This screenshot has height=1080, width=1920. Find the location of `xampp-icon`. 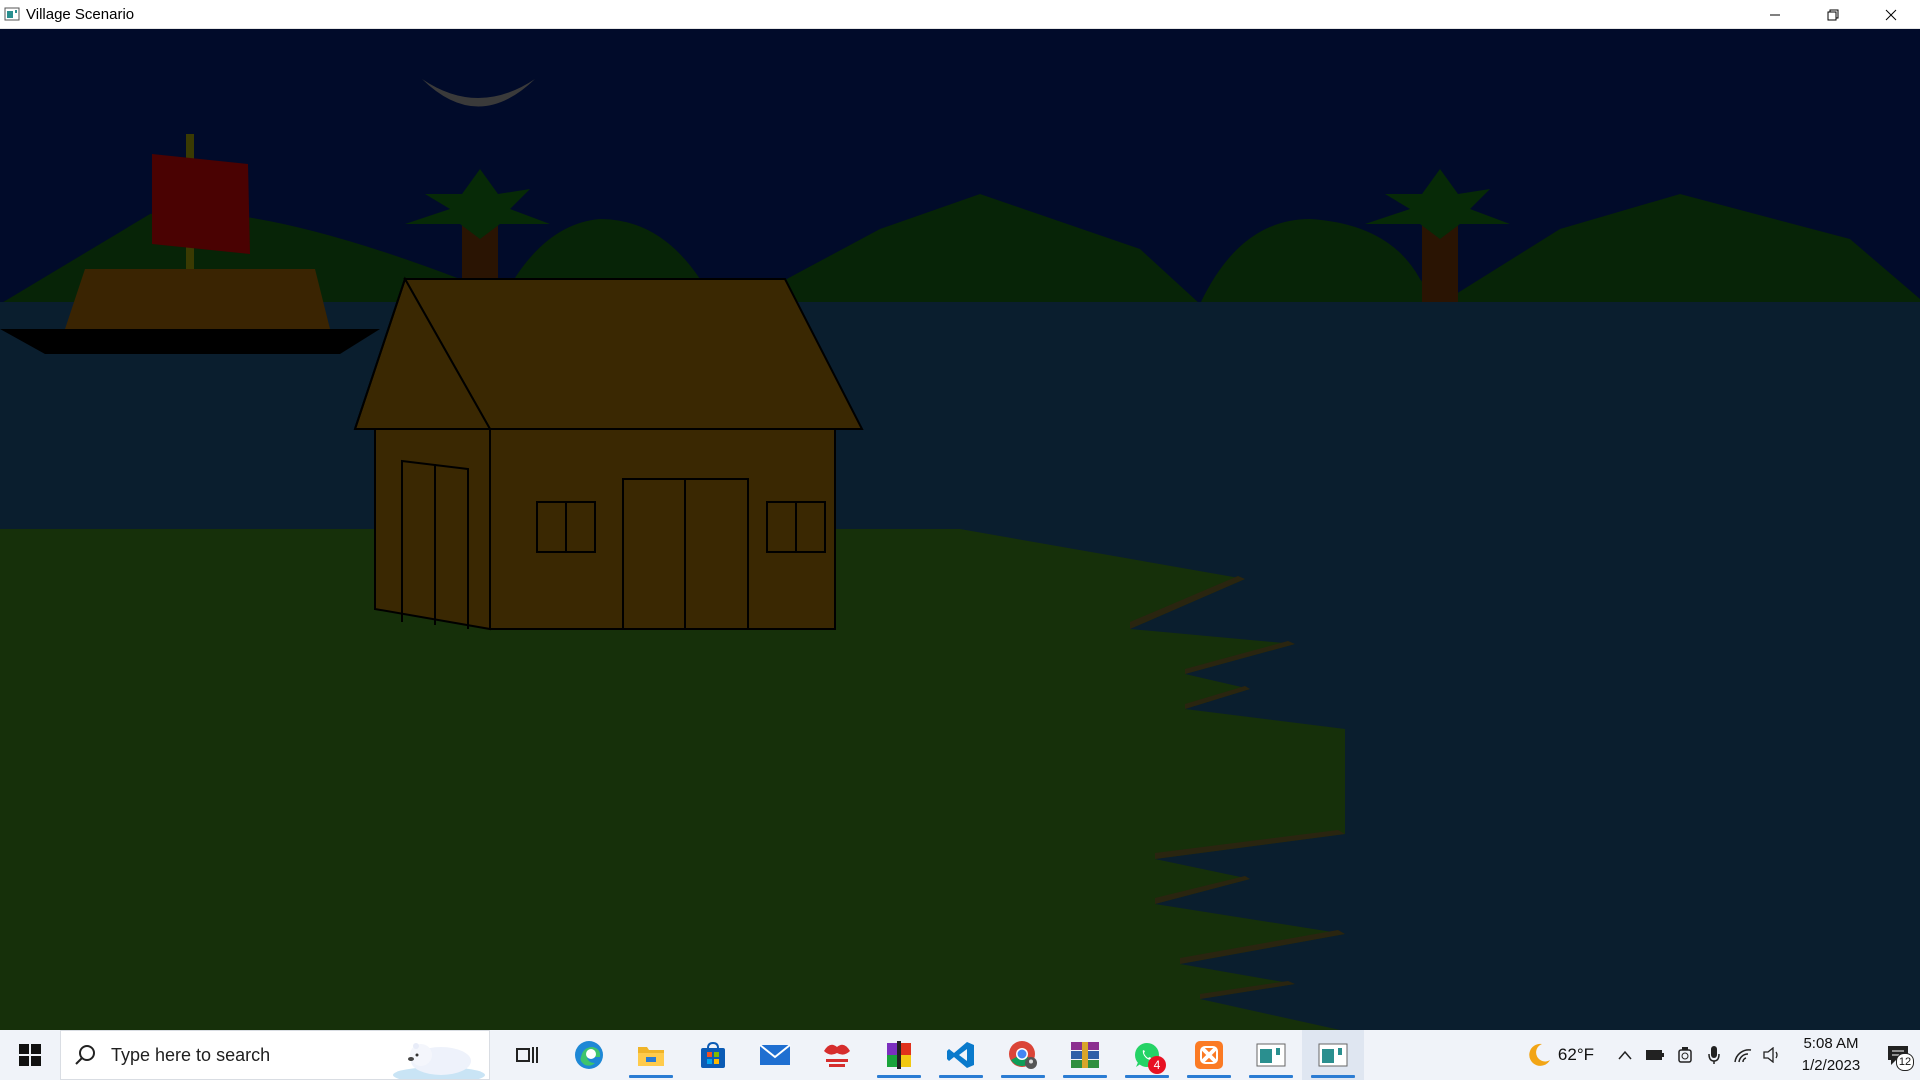

xampp-icon is located at coordinates (1209, 1055).